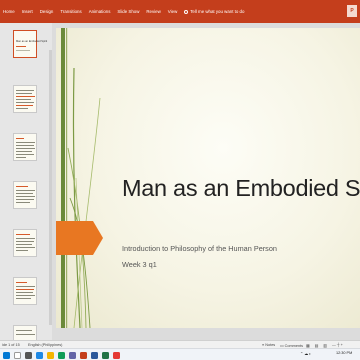  I want to click on lightbulb-icon, so click(186, 11).